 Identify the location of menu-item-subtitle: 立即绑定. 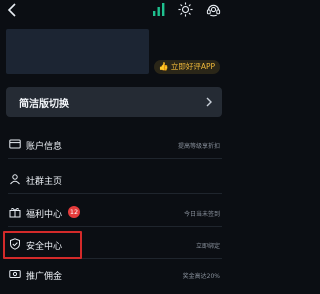
(207, 246).